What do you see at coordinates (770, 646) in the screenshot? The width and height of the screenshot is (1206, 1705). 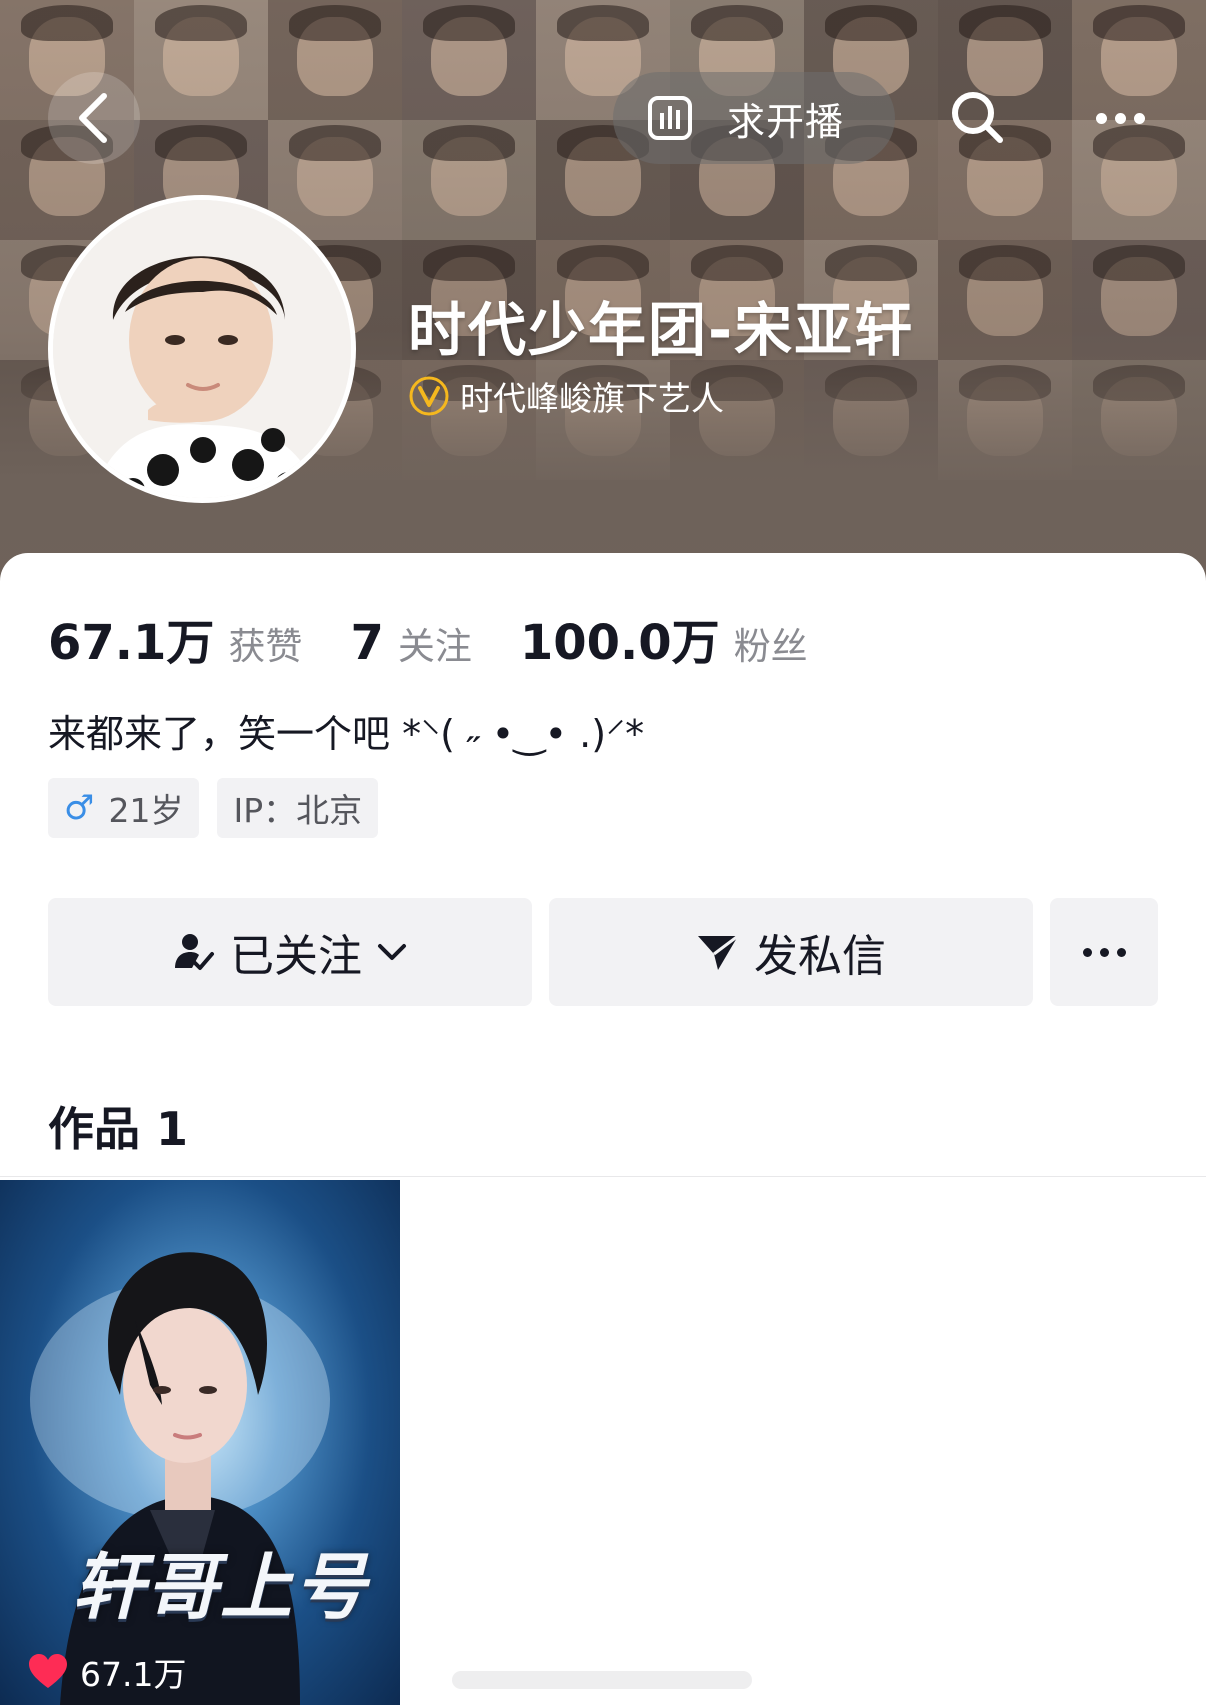 I see `stat-followers-label: 粉丝` at bounding box center [770, 646].